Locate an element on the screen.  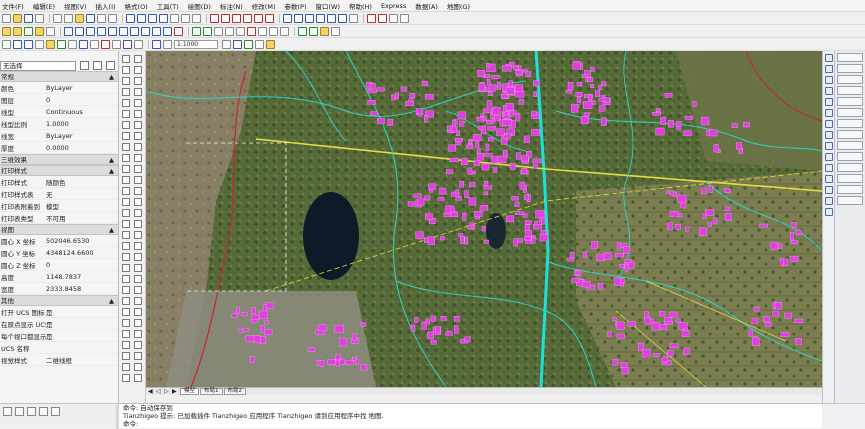
selection-dropdown: 无选择 is located at coordinates (38, 65).